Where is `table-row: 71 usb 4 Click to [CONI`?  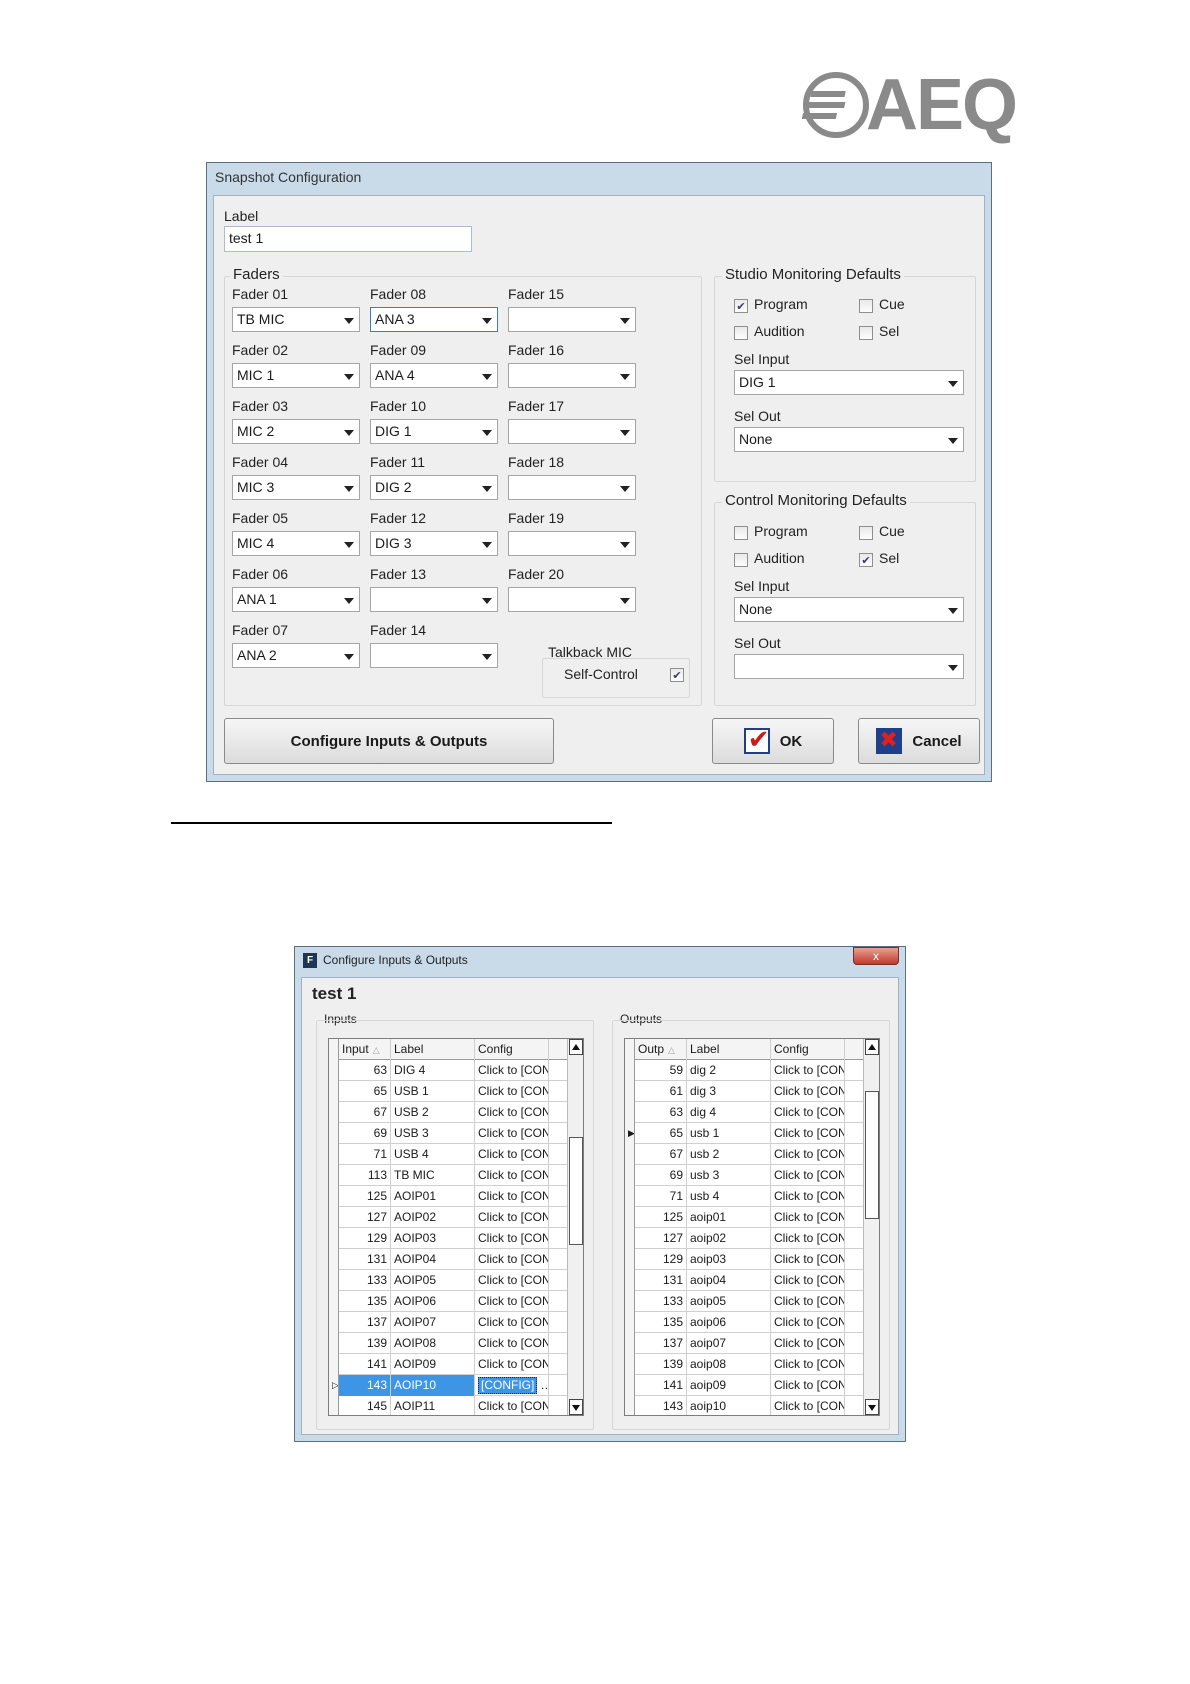
table-row: 71 usb 4 Click to [CONI is located at coordinates (752, 1196).